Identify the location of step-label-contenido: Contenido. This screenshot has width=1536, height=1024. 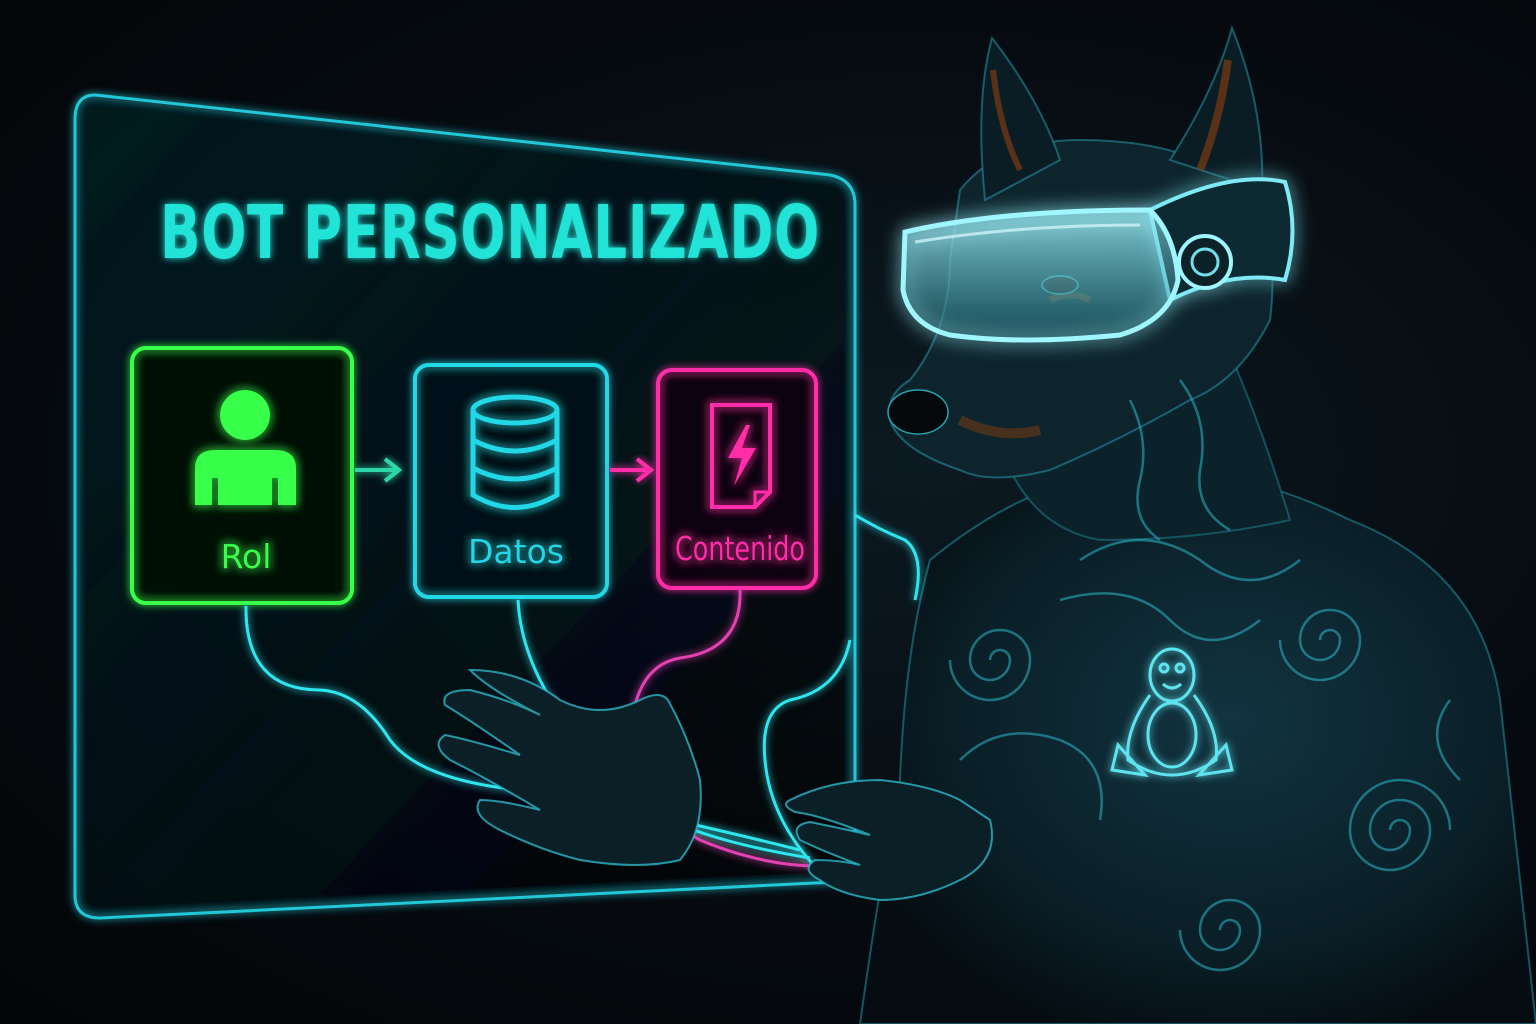
(740, 548).